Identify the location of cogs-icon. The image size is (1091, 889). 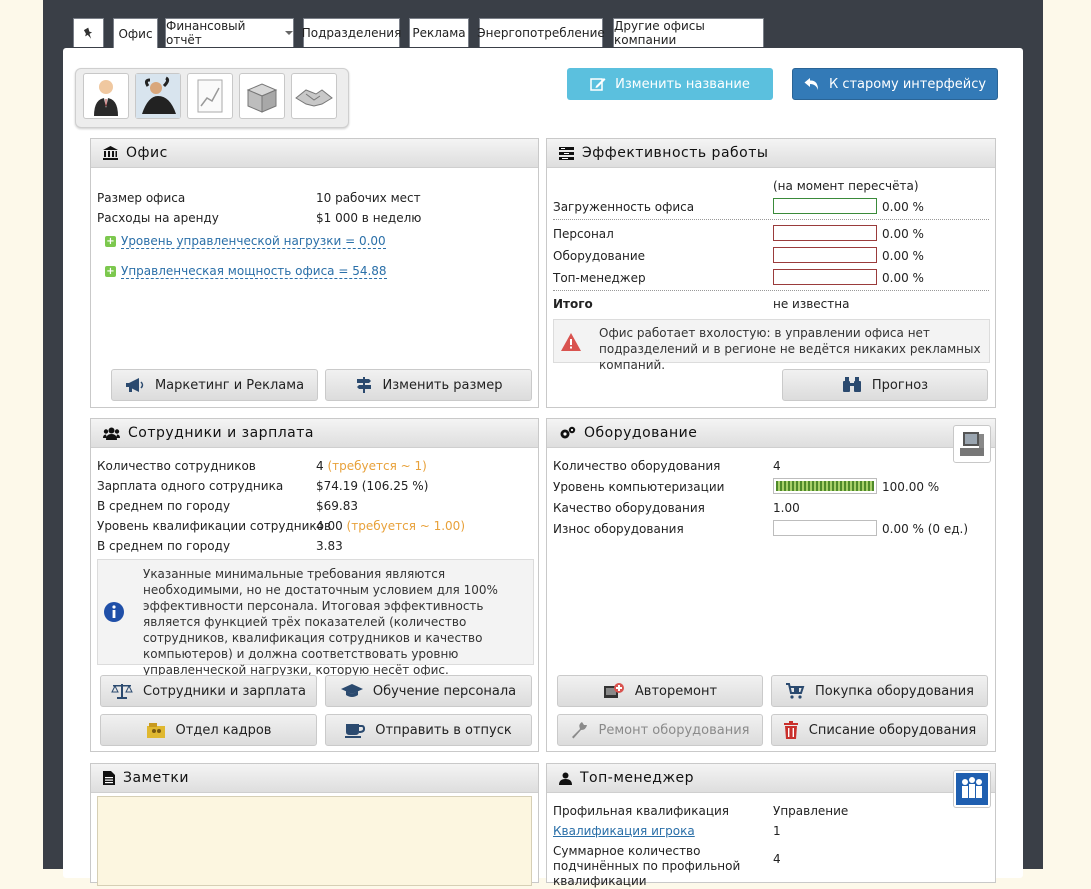
(568, 432).